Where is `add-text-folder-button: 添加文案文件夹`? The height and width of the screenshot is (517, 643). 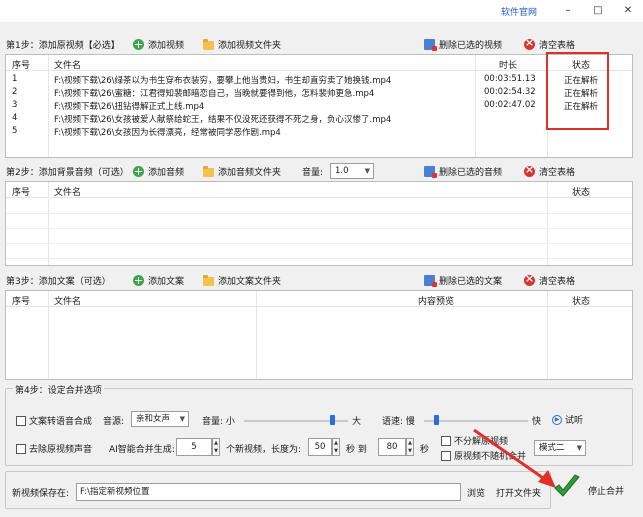
add-text-folder-button: 添加文案文件夹 is located at coordinates (242, 280).